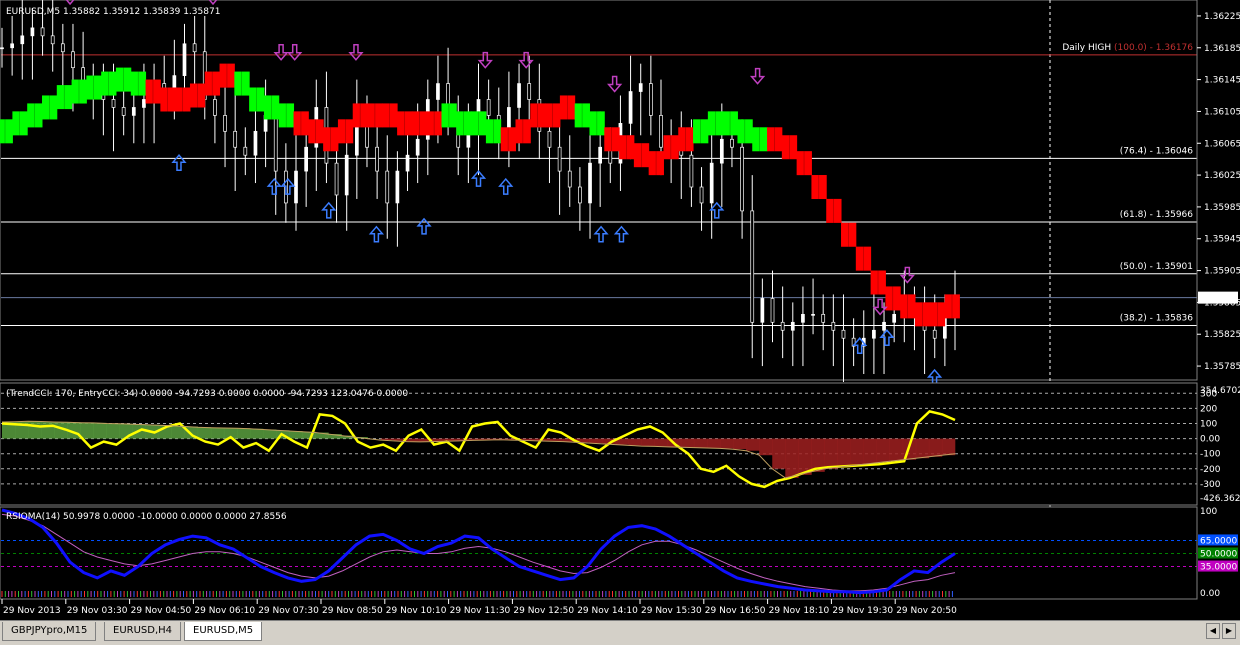  Describe the element at coordinates (223, 631) in the screenshot. I see `tab-eurusd-m5: EURUSD,M5` at that location.